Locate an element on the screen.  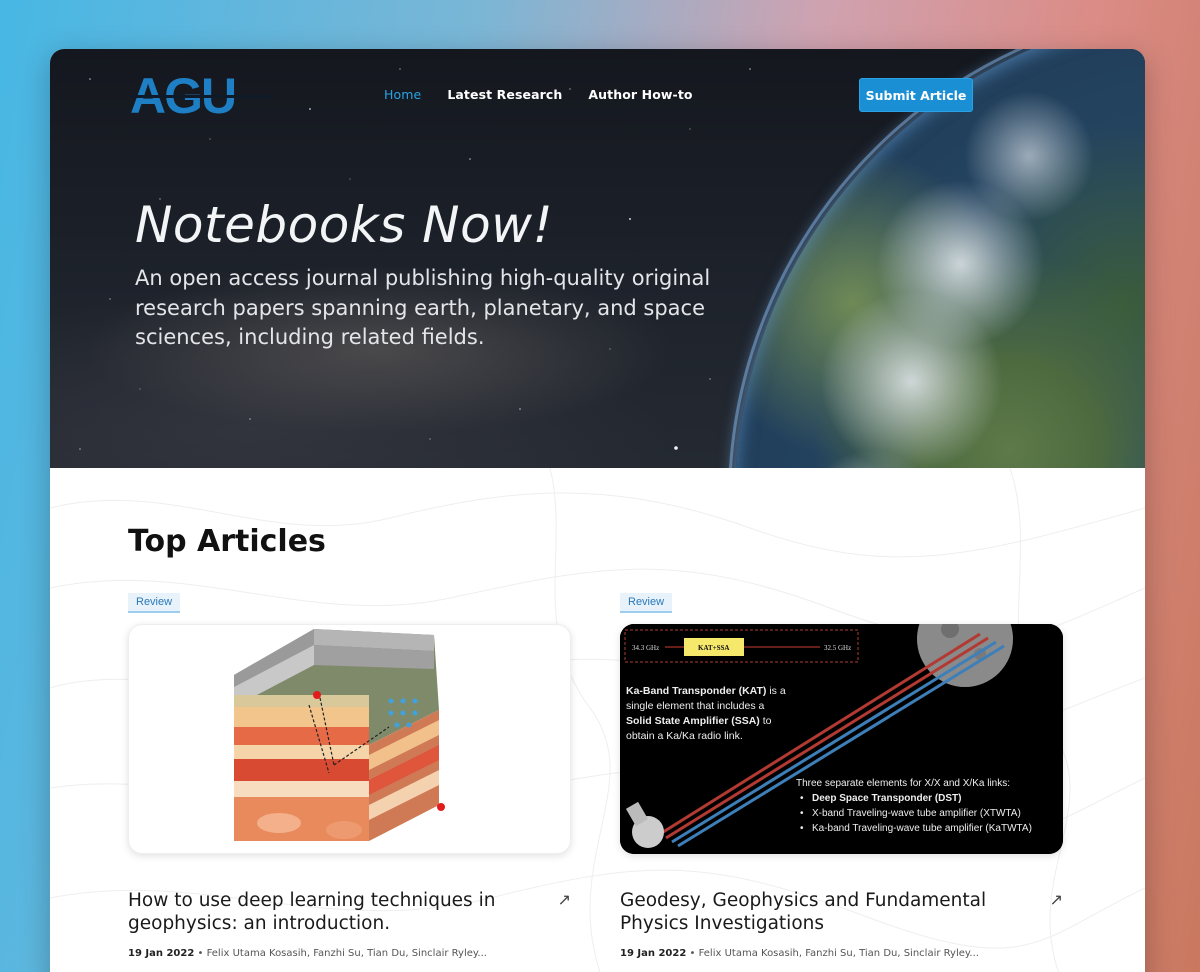
main-nav: Home Latest Research Author How-to is located at coordinates (538, 94).